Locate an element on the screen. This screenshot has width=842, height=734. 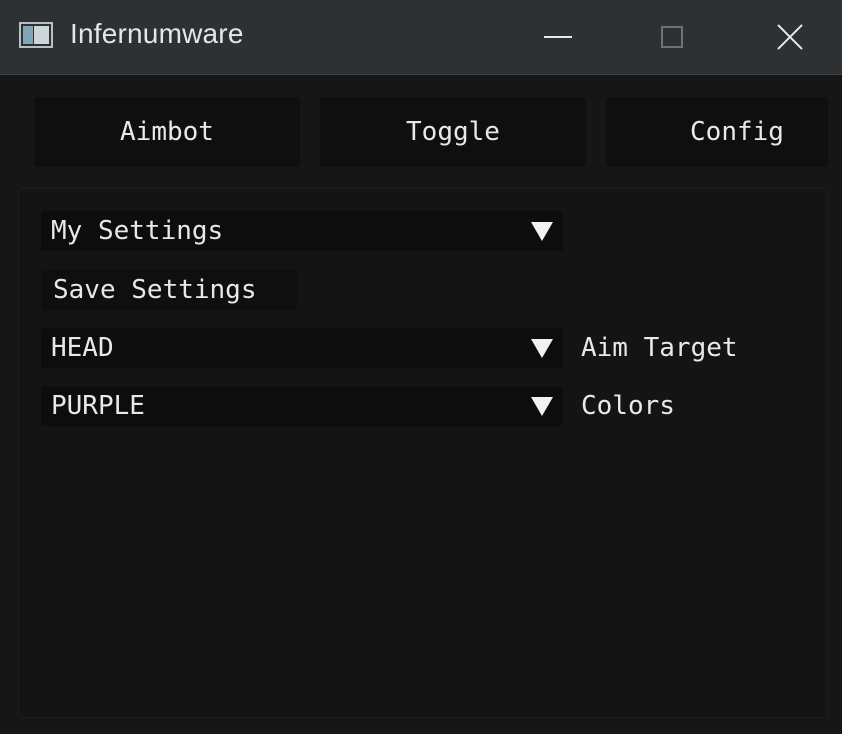
colors-value: PURPLE is located at coordinates (98, 406).